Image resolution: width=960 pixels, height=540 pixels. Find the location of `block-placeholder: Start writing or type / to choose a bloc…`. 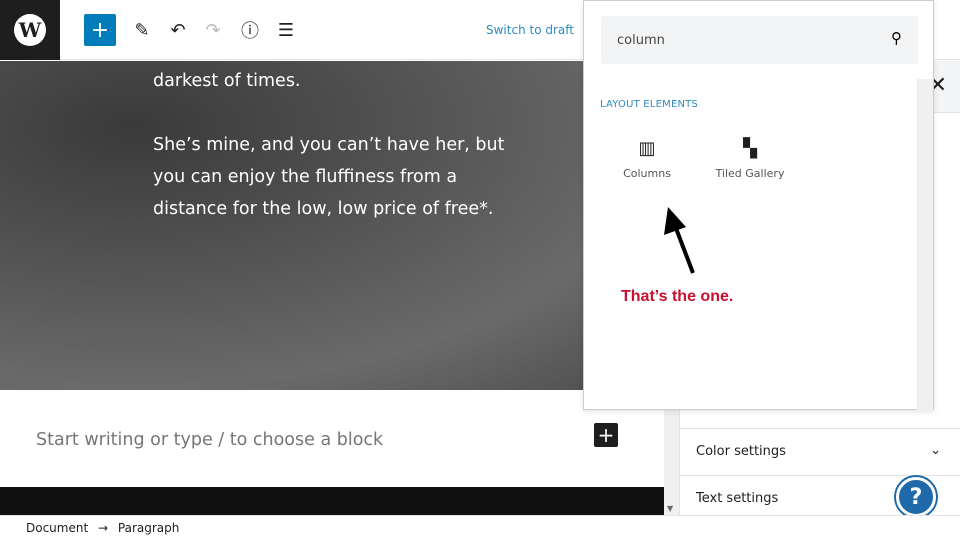

block-placeholder: Start writing or type / to choose a bloc… is located at coordinates (209, 440).